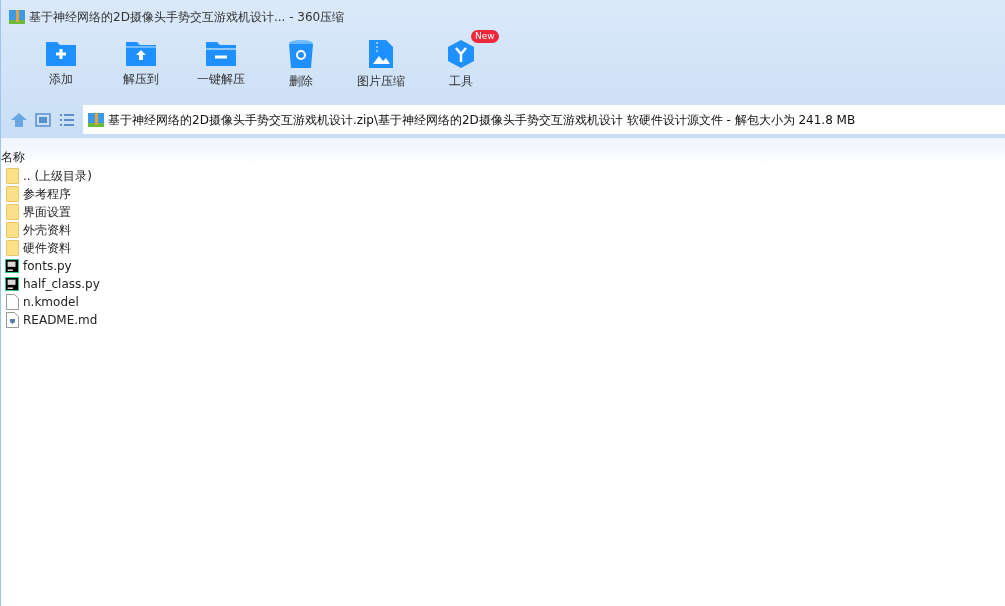 This screenshot has height=606, width=1005. Describe the element at coordinates (221, 53) in the screenshot. I see `folder-minus-icon` at that location.